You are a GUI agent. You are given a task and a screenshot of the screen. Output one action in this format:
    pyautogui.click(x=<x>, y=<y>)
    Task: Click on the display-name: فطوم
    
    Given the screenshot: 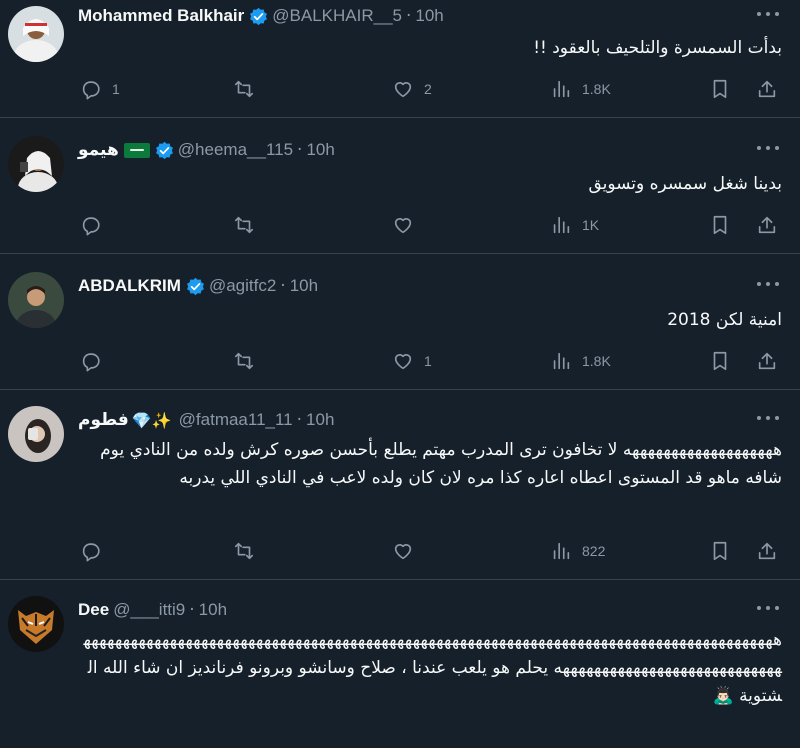 What is the action you would take?
    pyautogui.click(x=103, y=420)
    